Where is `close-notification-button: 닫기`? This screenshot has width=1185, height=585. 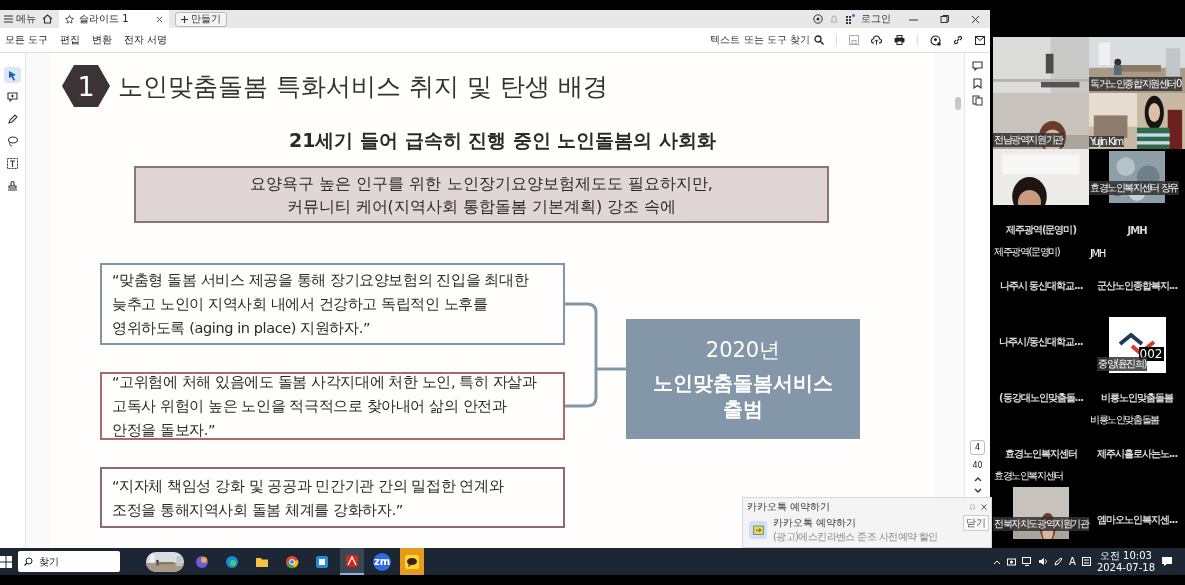 close-notification-button: 닫기 is located at coordinates (976, 523).